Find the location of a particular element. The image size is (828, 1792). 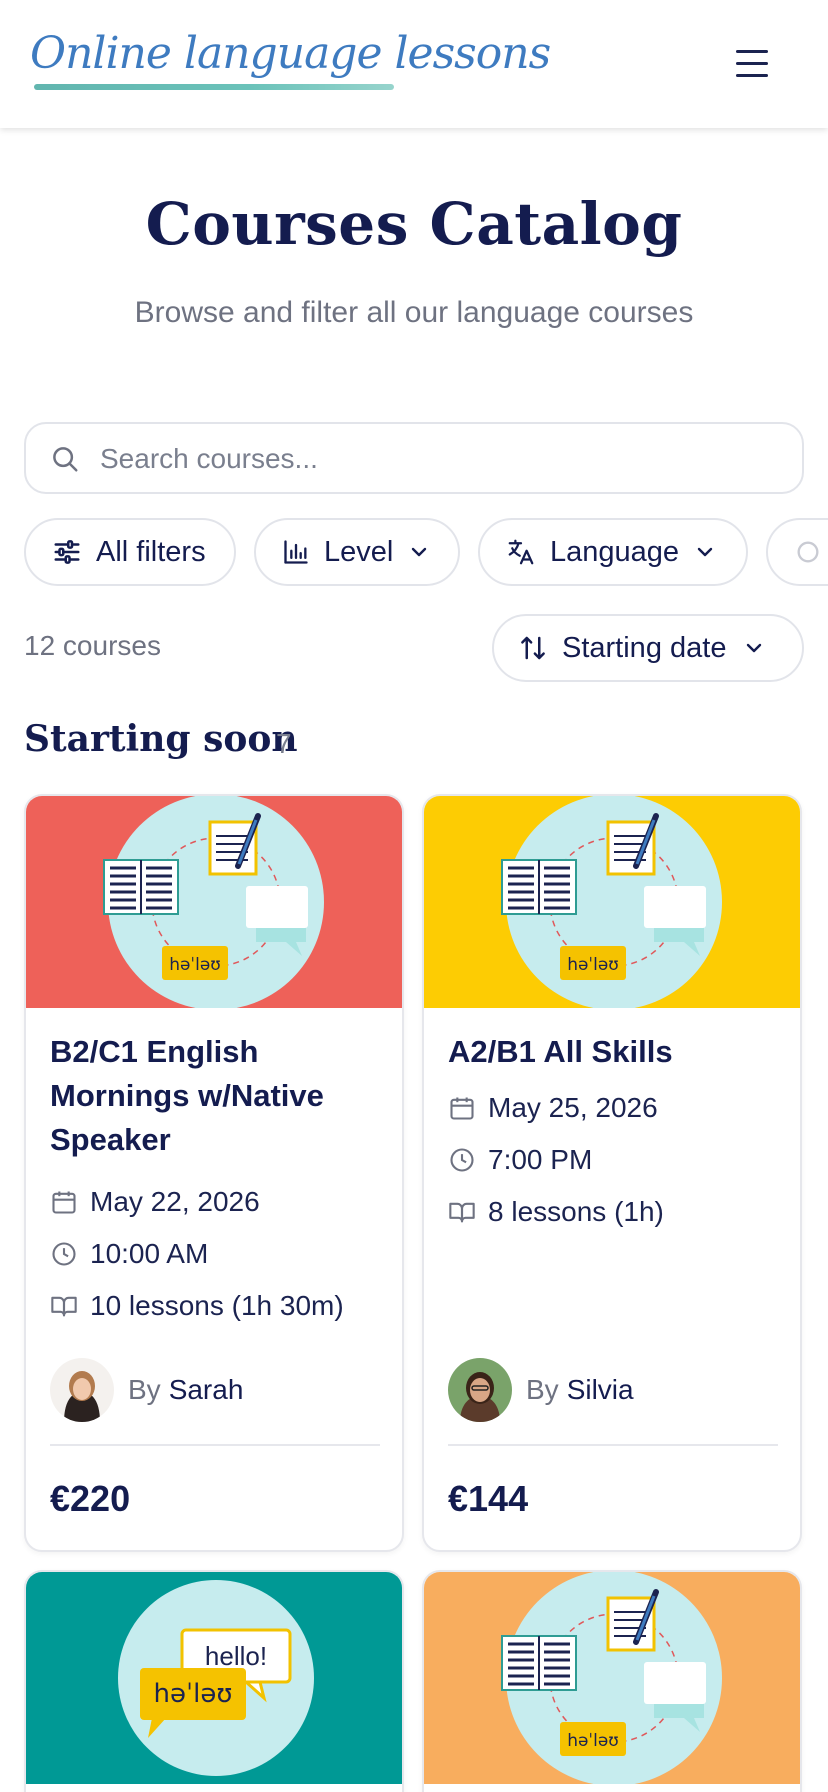

course-date: May 25, 2026 is located at coordinates (553, 1108).